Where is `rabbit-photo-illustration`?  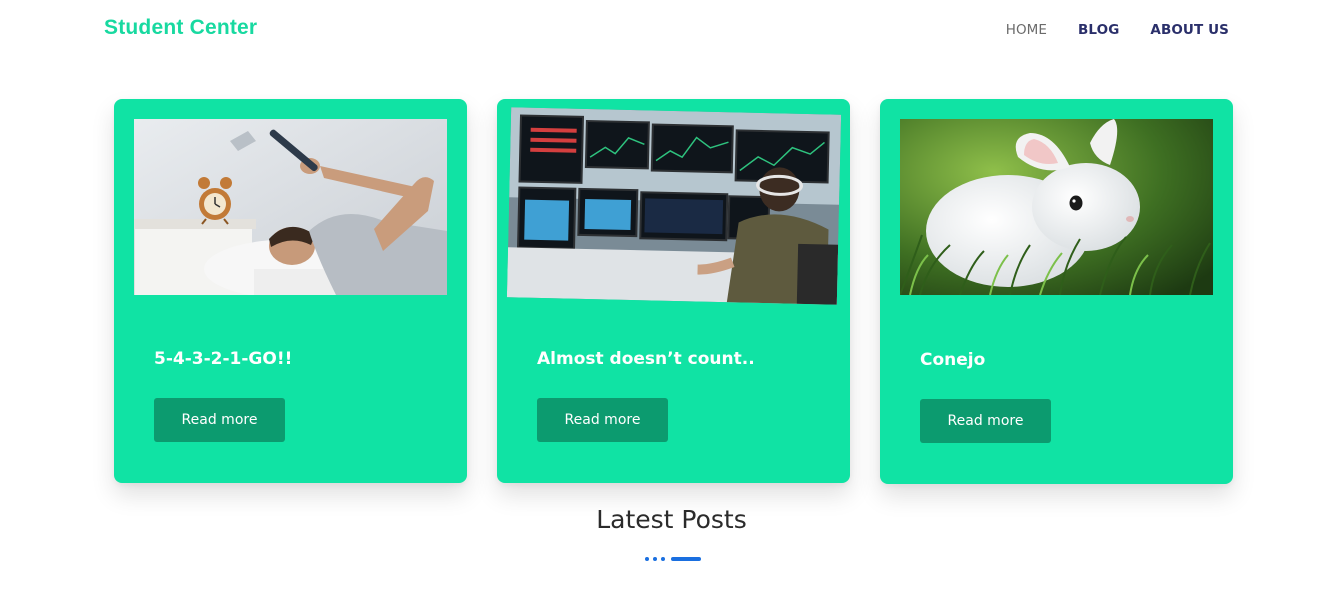
rabbit-photo-illustration is located at coordinates (1056, 207).